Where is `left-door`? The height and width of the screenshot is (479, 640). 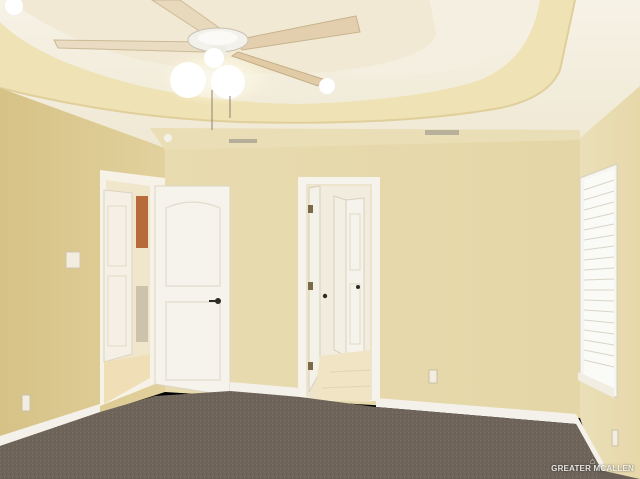
left-door is located at coordinates (192, 291).